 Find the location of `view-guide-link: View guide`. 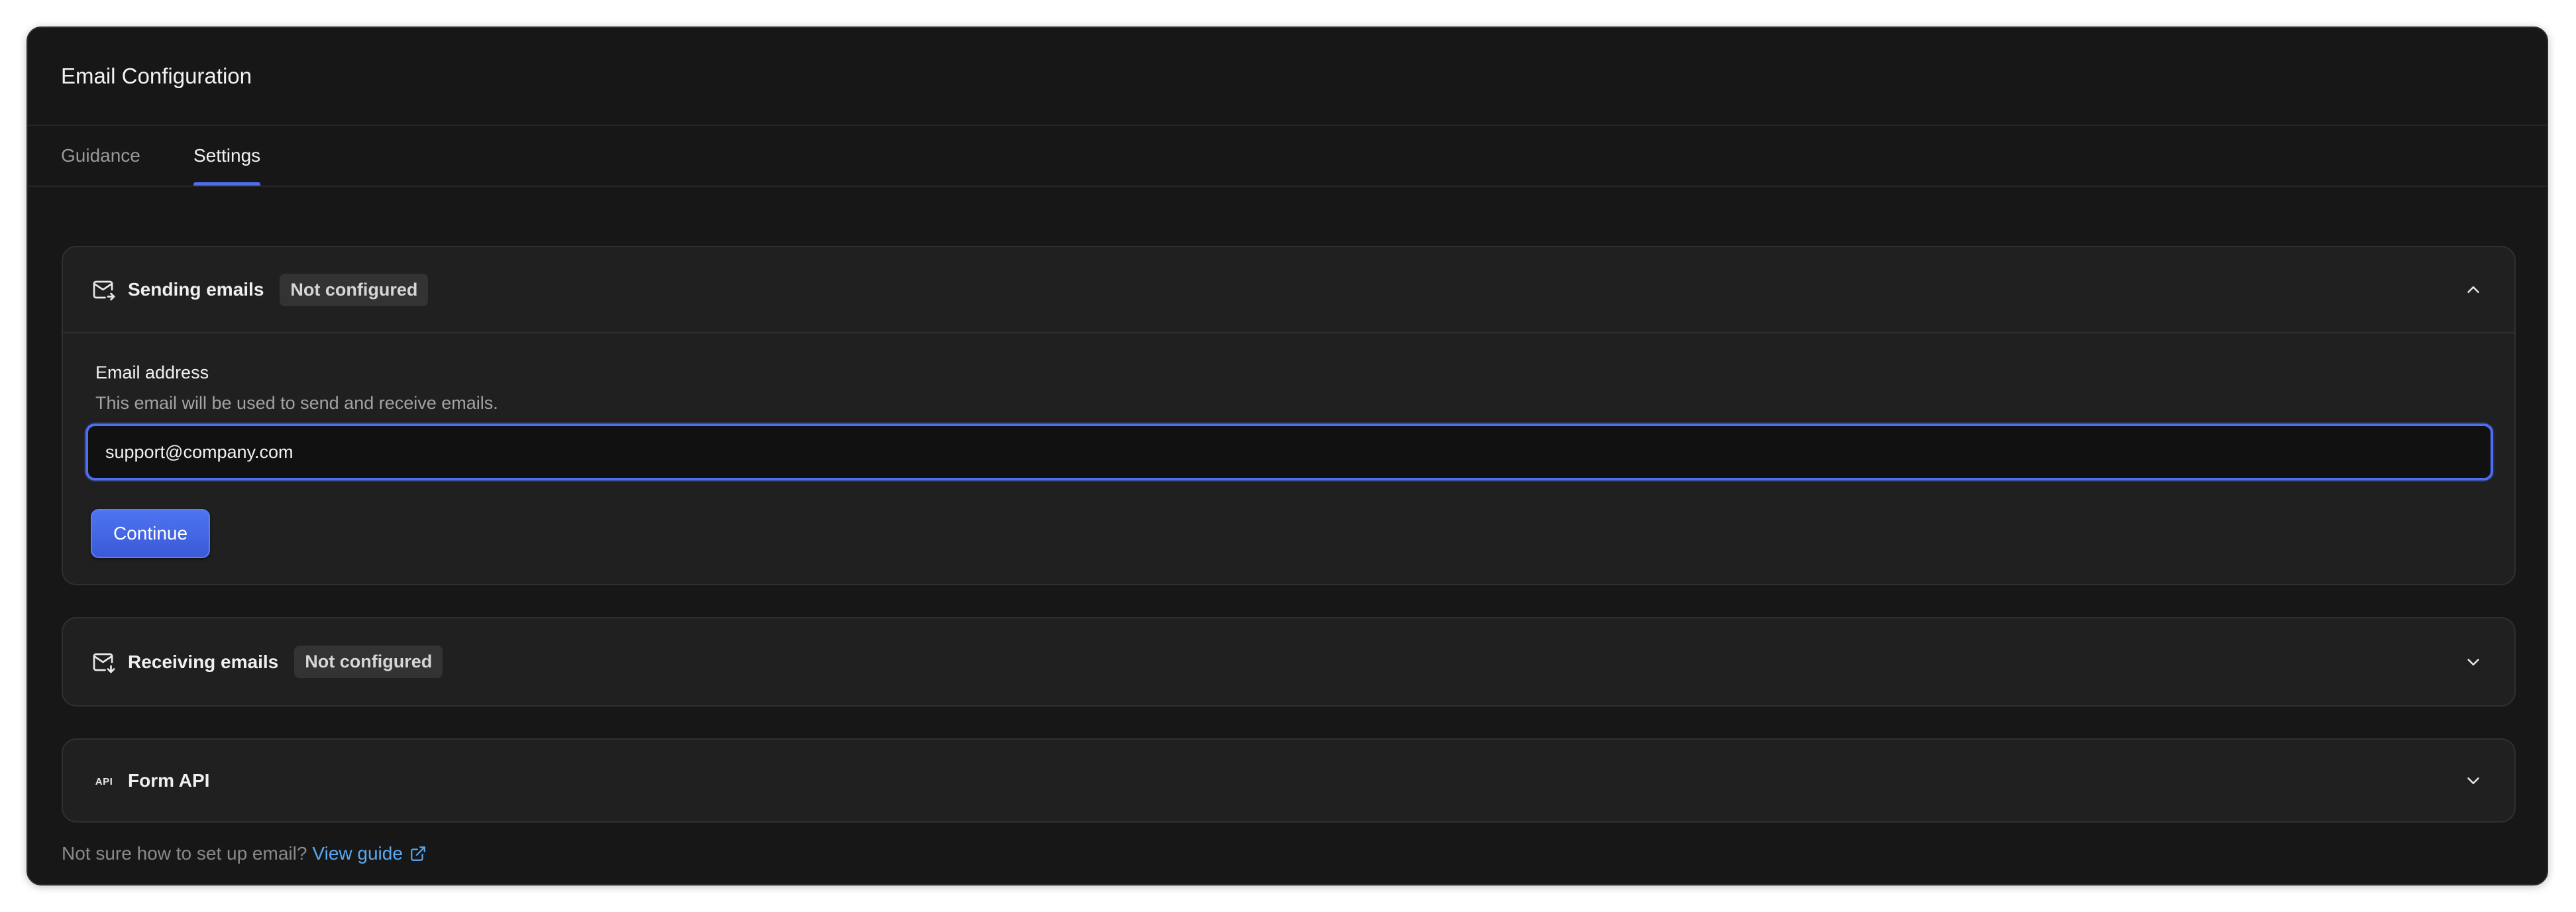

view-guide-link: View guide is located at coordinates (369, 853).